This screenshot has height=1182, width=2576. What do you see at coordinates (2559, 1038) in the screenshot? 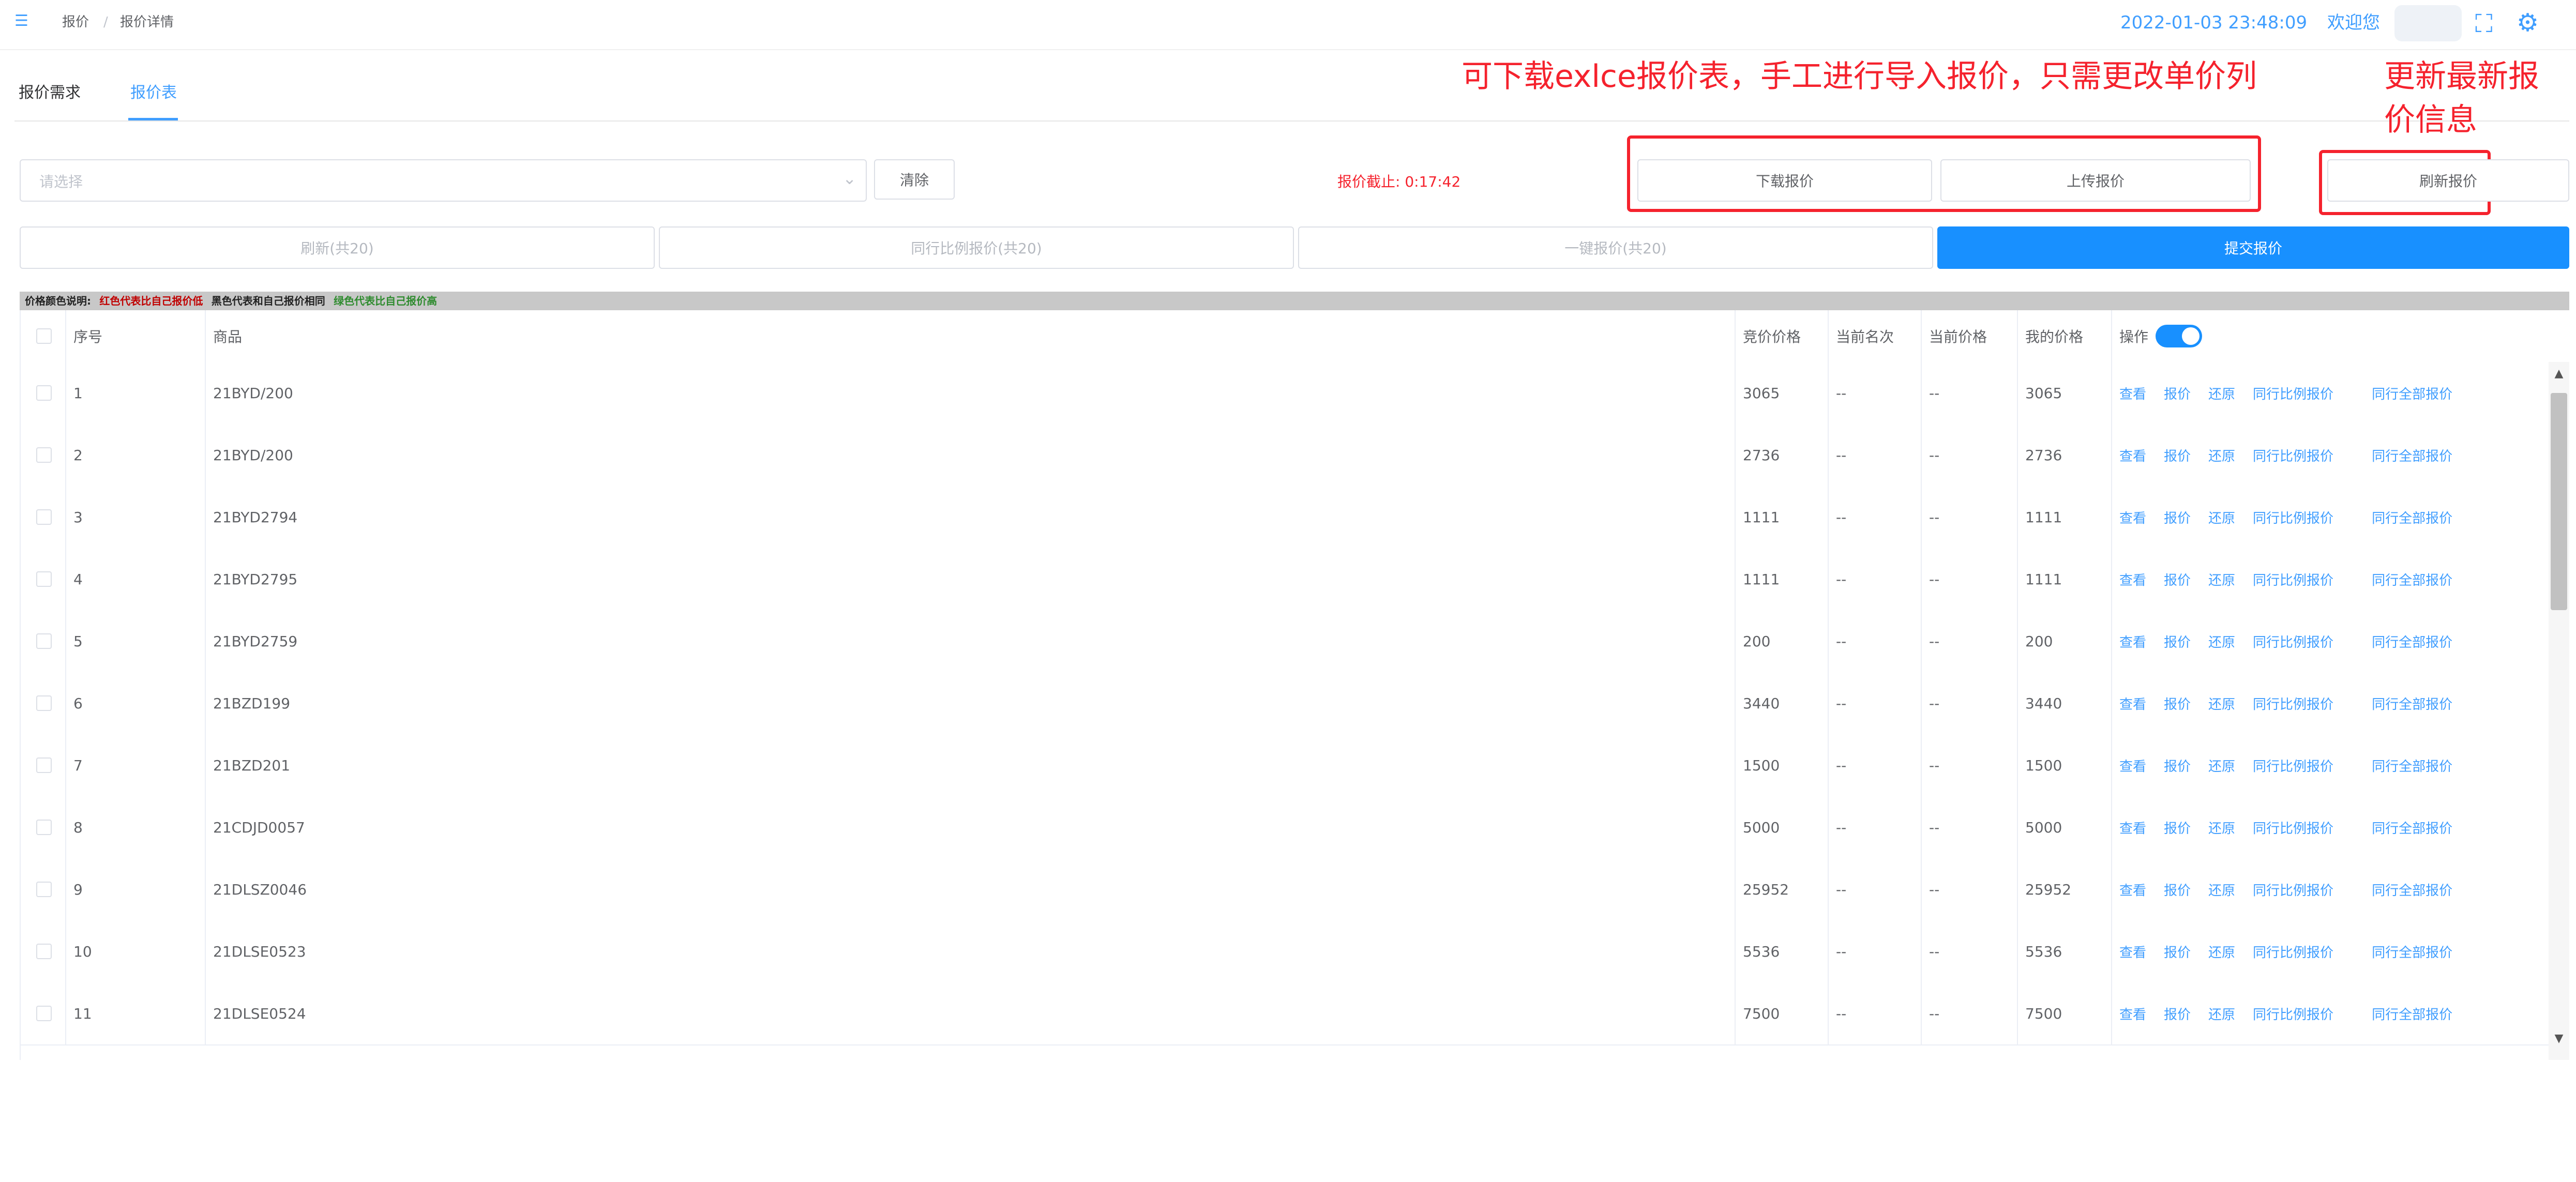
I see `scroll-down-icon: ▼` at bounding box center [2559, 1038].